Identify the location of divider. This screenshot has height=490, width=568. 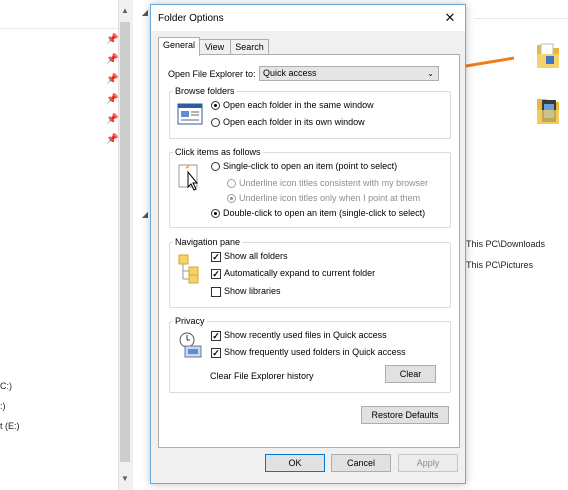
(59, 28).